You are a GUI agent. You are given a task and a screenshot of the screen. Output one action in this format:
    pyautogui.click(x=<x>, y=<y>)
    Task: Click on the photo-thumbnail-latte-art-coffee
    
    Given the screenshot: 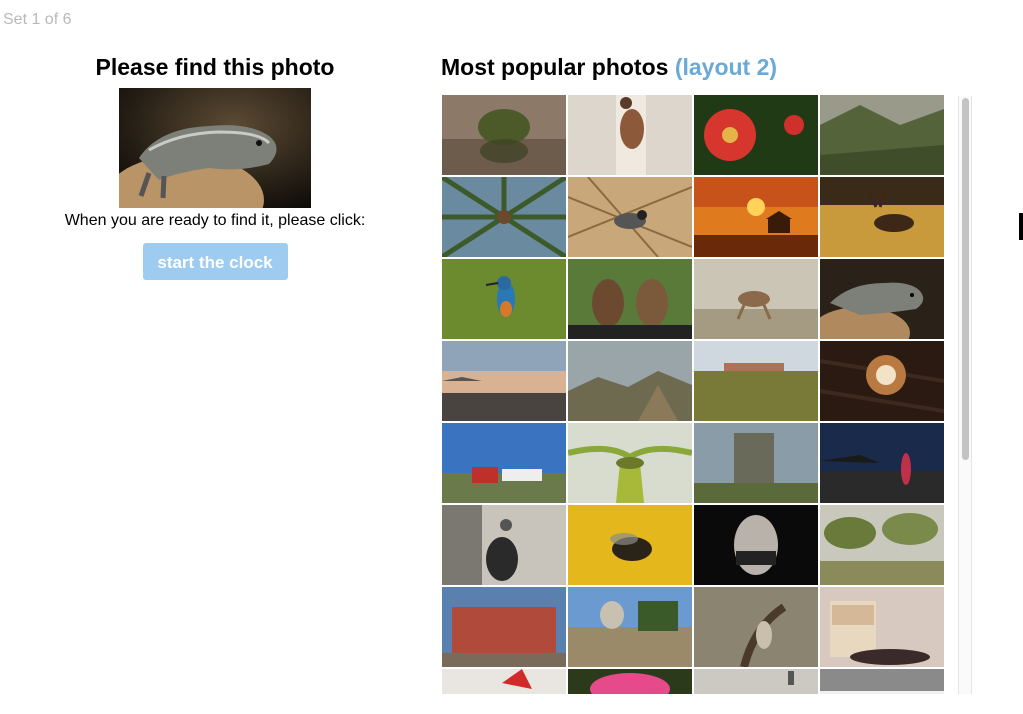 What is the action you would take?
    pyautogui.click(x=882, y=381)
    